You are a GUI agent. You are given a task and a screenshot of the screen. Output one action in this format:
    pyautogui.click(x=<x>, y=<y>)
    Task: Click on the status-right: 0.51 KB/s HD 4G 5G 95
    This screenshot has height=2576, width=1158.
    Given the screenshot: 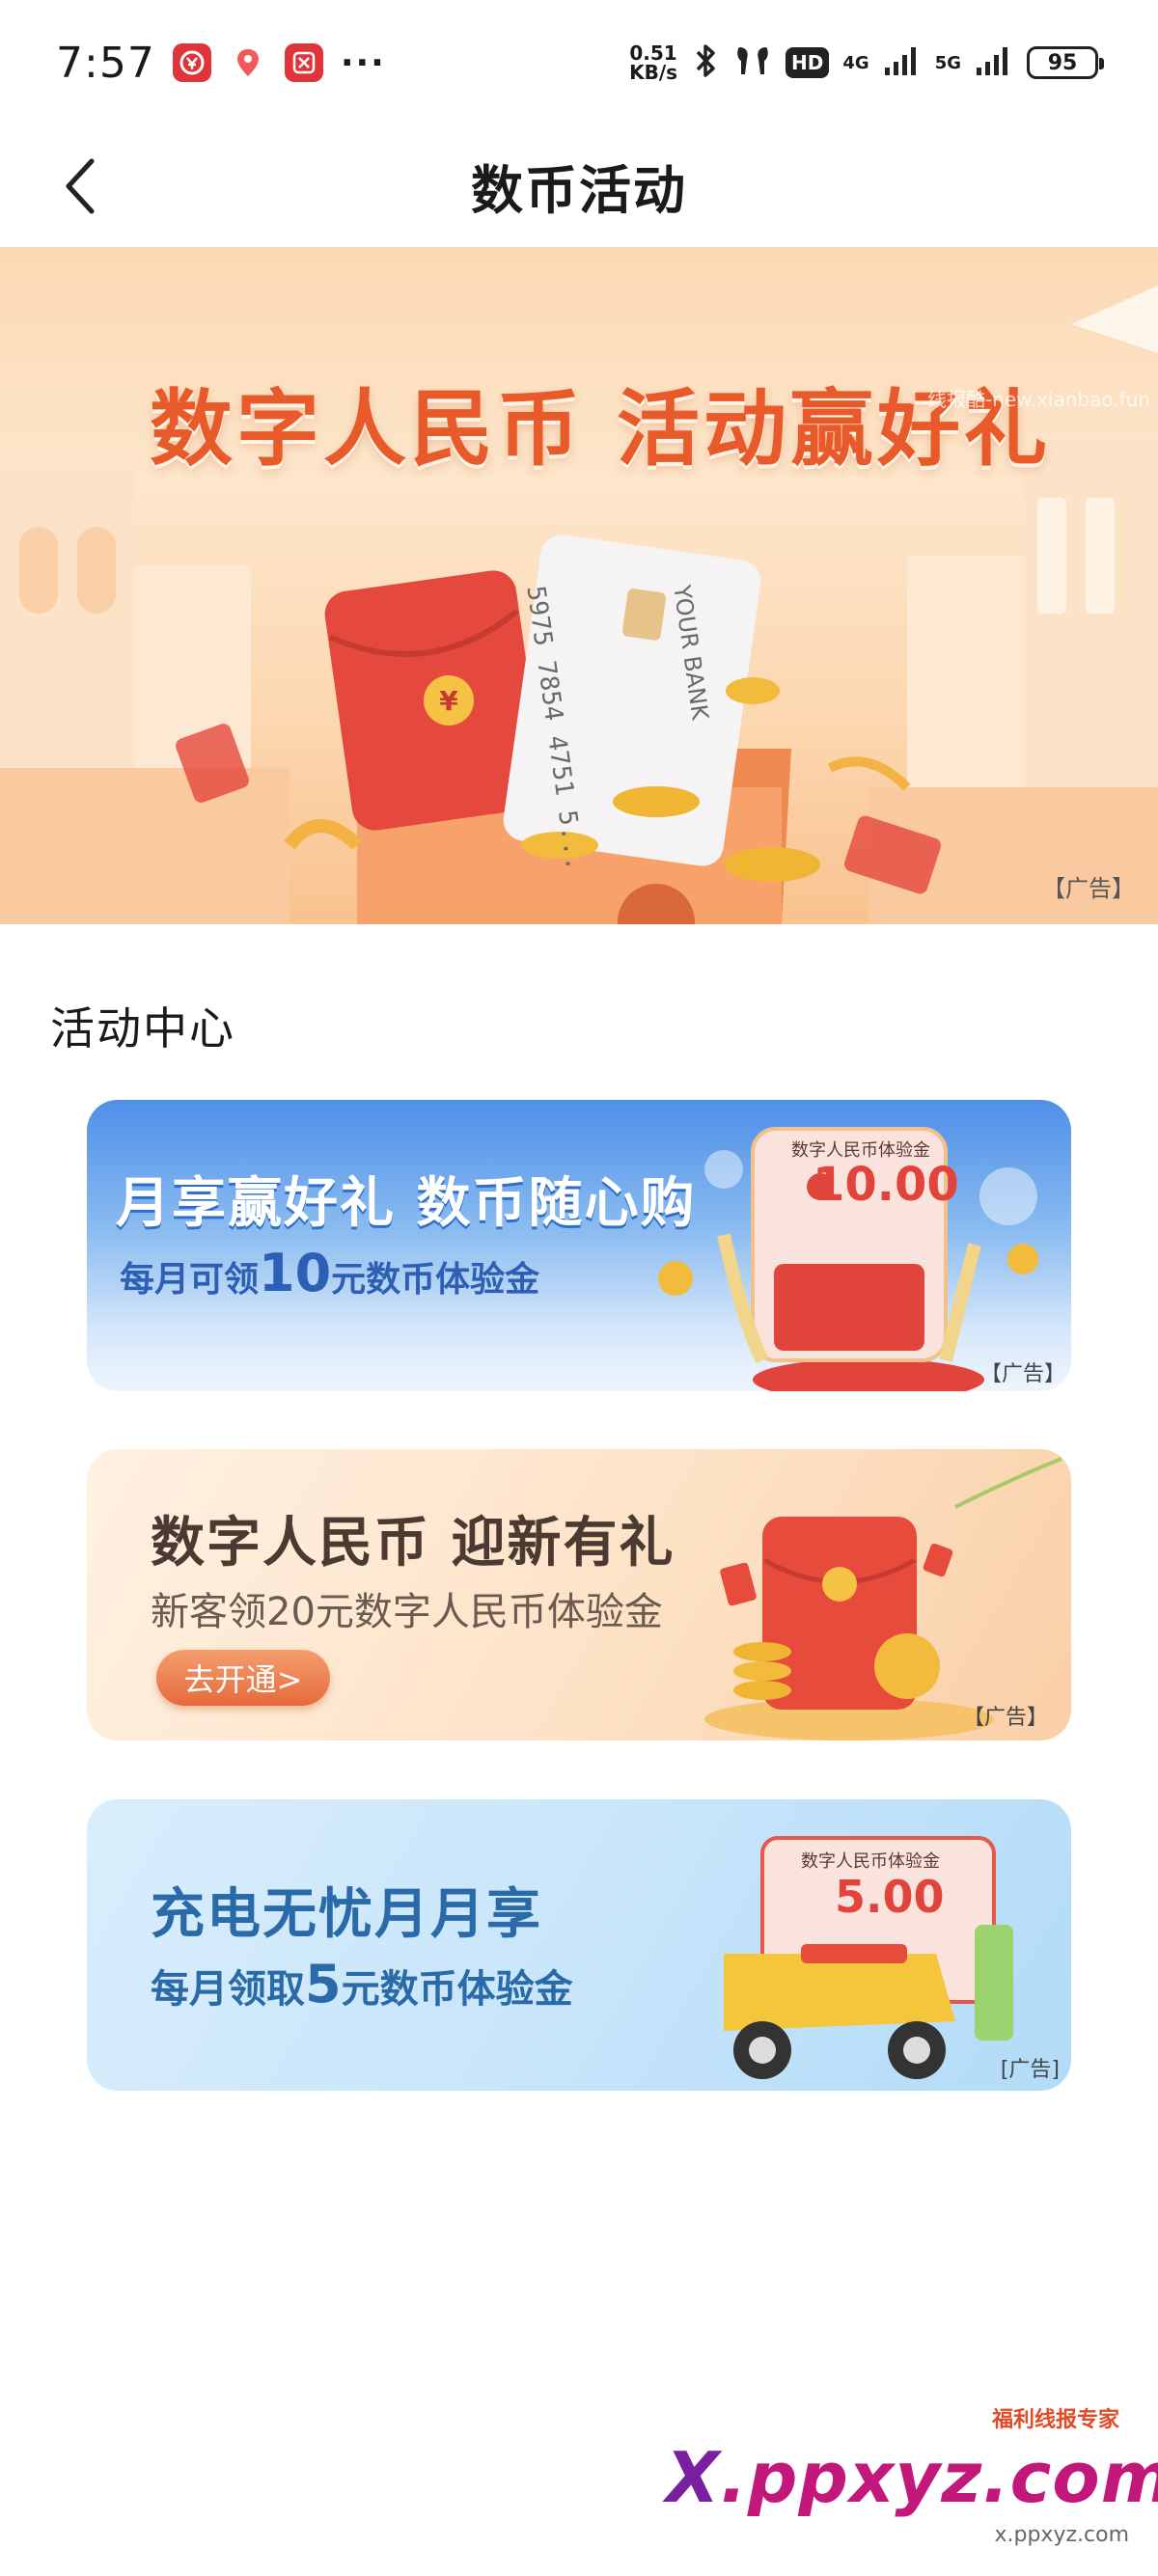 What is the action you would take?
    pyautogui.click(x=866, y=63)
    